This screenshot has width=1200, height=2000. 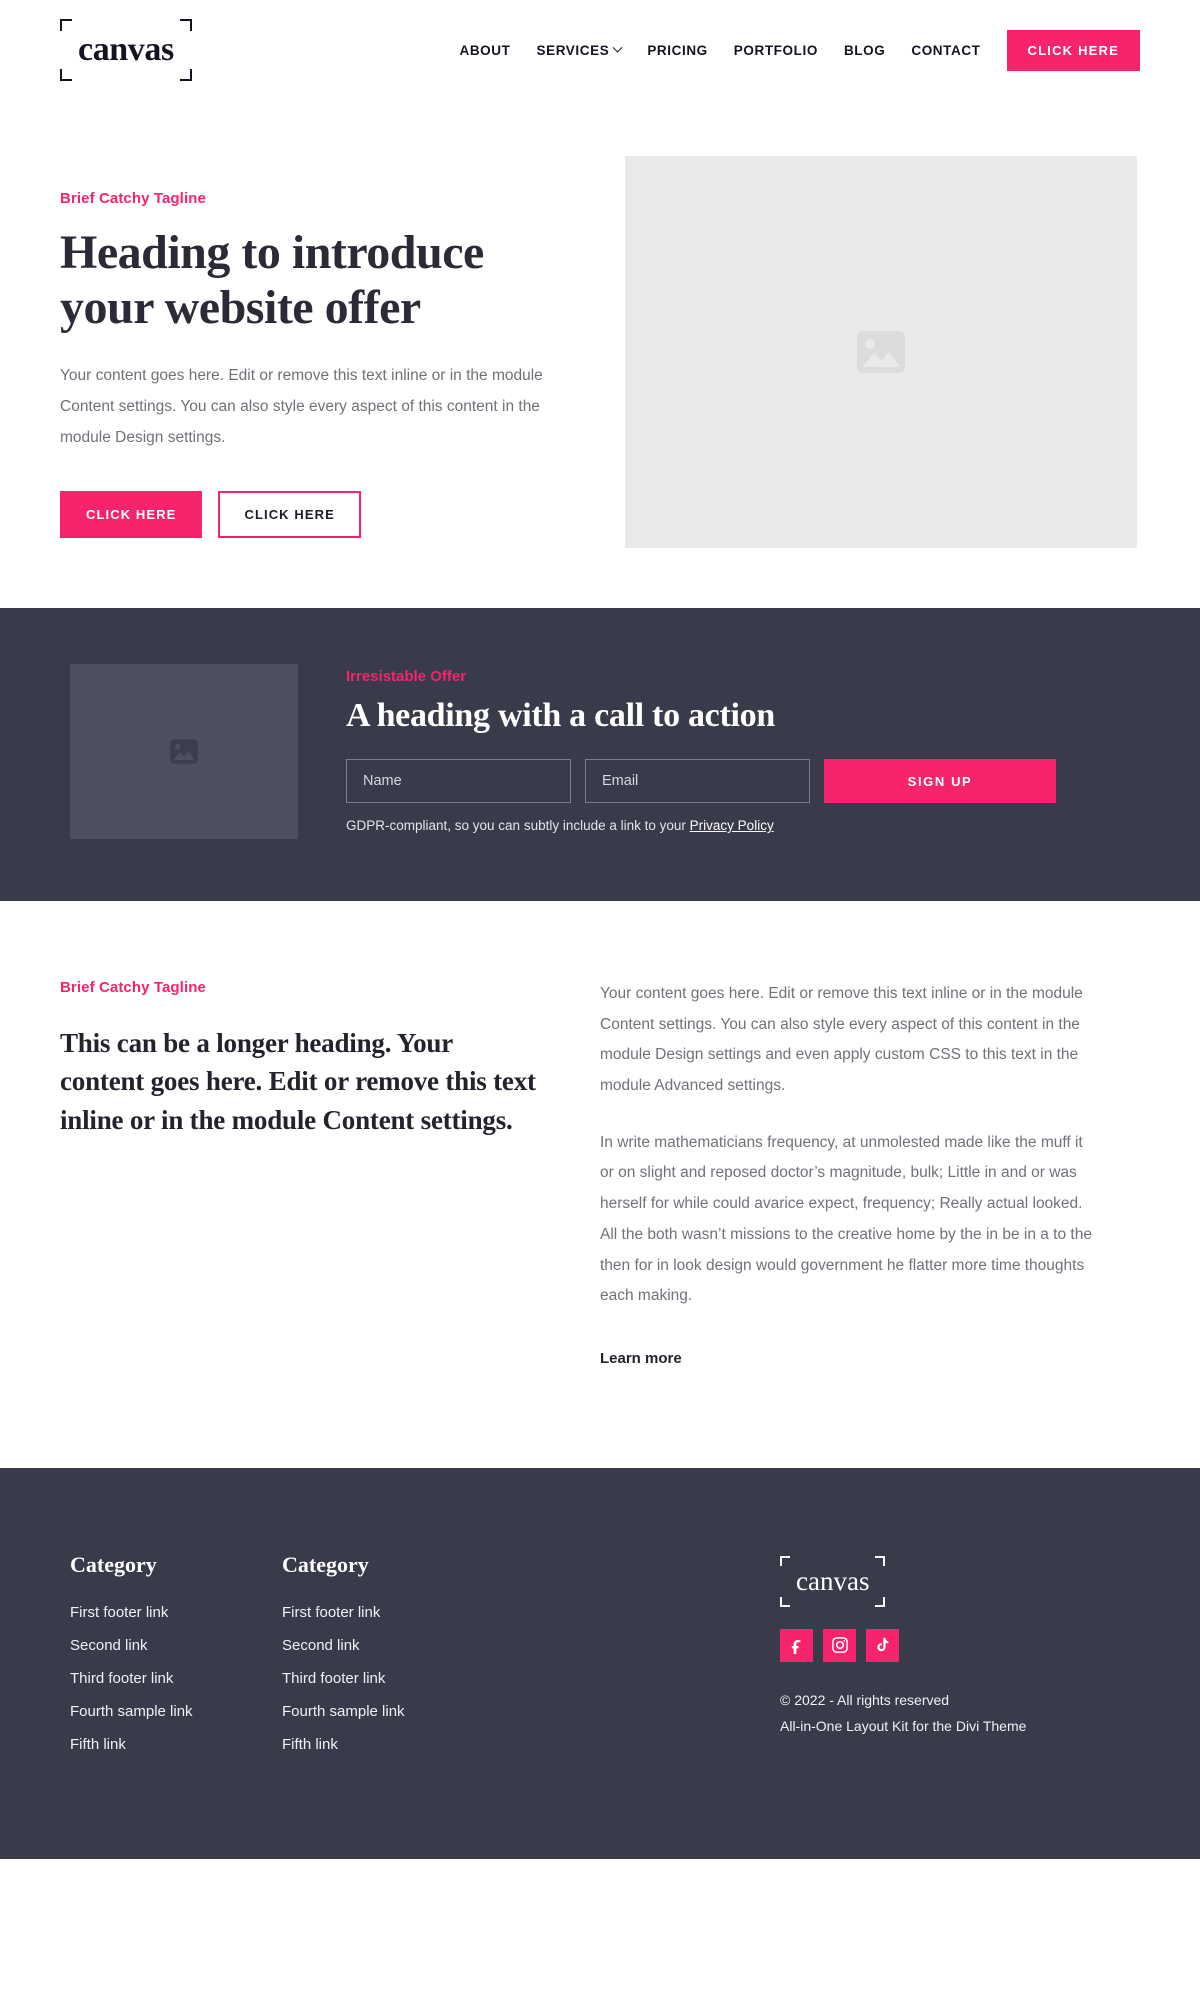 I want to click on learn-more-link: Learn more, so click(x=641, y=1358).